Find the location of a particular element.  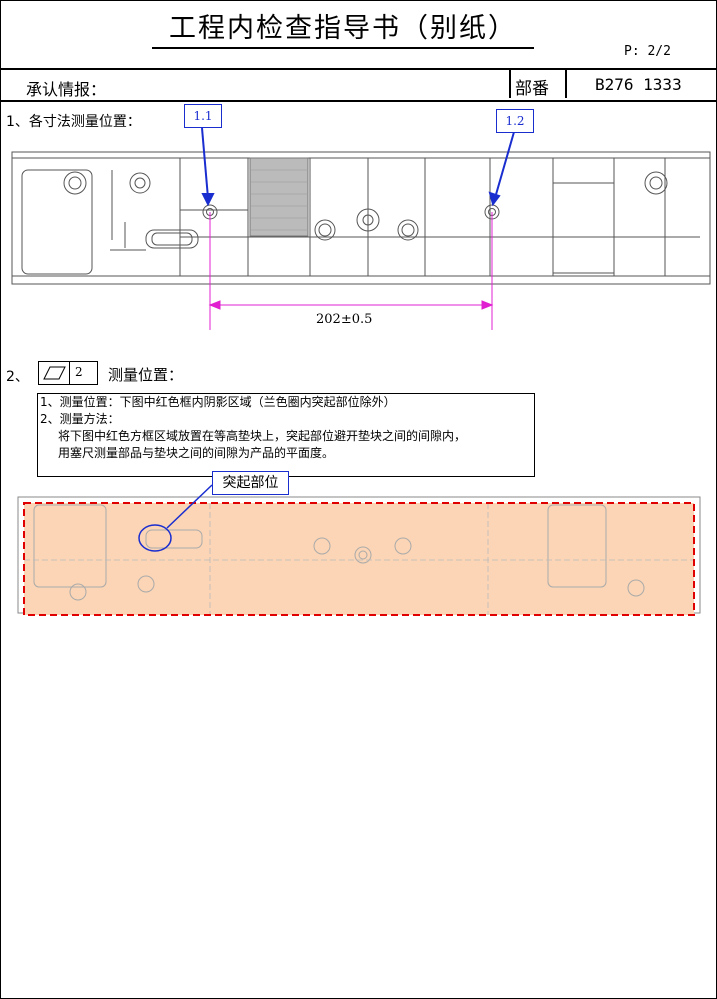

part-drawing-bottom is located at coordinates (359, 550).